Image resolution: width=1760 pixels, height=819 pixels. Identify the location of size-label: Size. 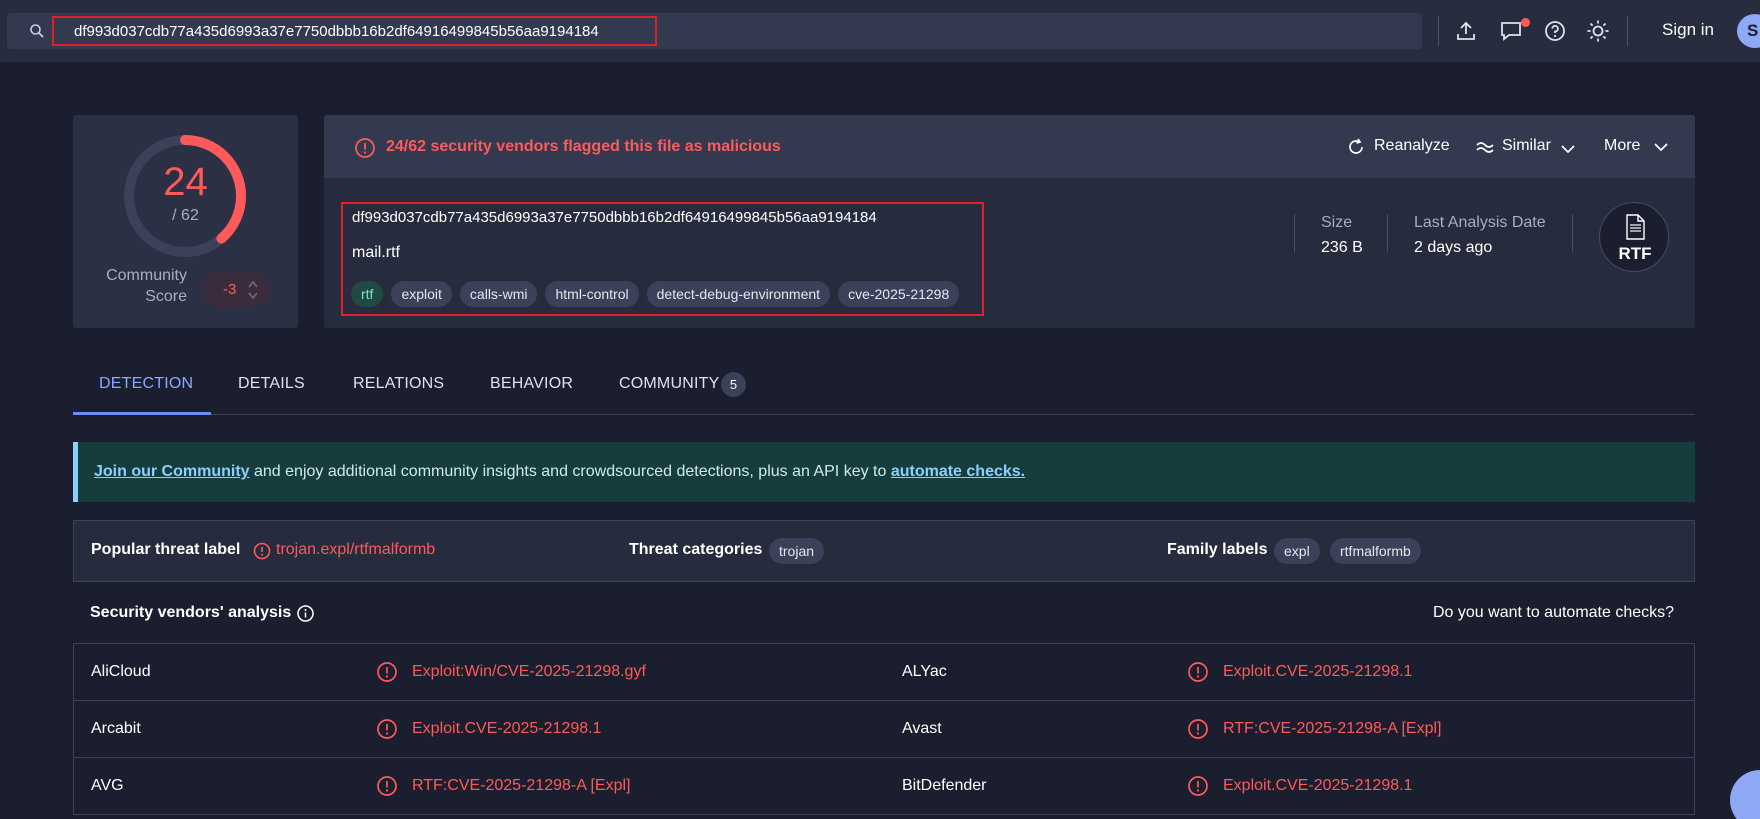
(1337, 222).